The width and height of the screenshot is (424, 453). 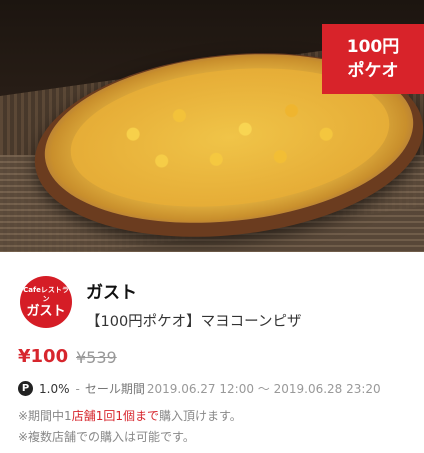 I want to click on item-title: 【100円ポケオ】マヨコーンピザ, so click(x=194, y=322).